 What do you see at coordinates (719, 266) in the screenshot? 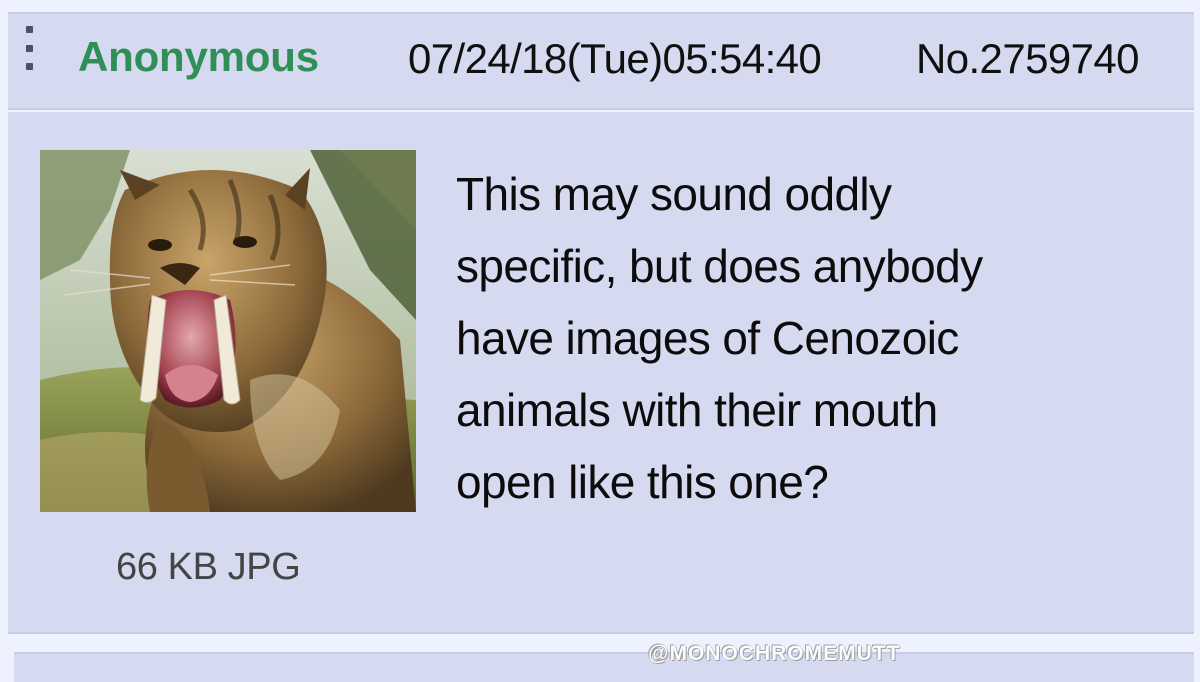
I see `message-line: specific, but does anybody` at bounding box center [719, 266].